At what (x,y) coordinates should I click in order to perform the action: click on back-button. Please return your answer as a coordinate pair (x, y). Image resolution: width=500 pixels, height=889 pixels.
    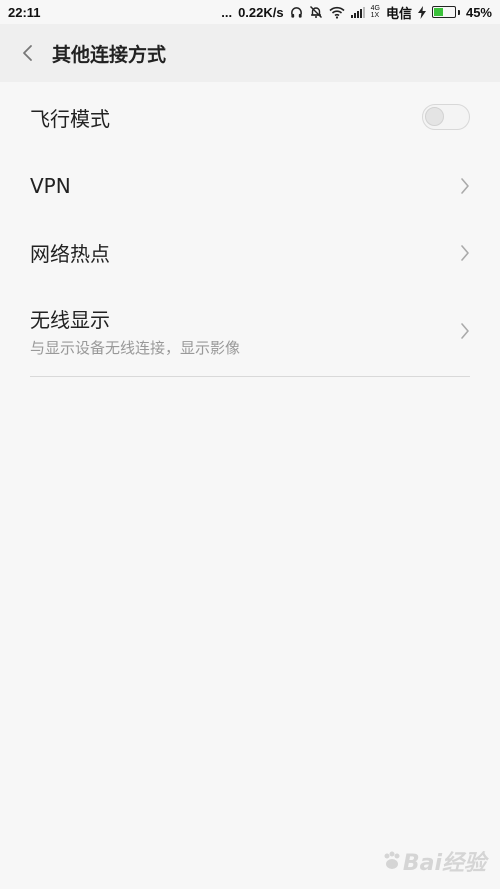
    Looking at the image, I should click on (28, 53).